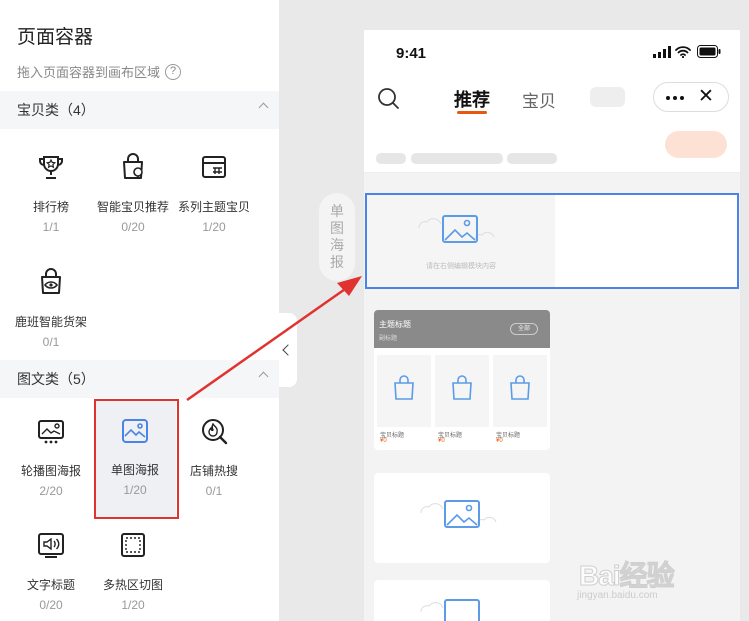  I want to click on placeholder-text: 请在右侧编辑模块内容, so click(461, 266).